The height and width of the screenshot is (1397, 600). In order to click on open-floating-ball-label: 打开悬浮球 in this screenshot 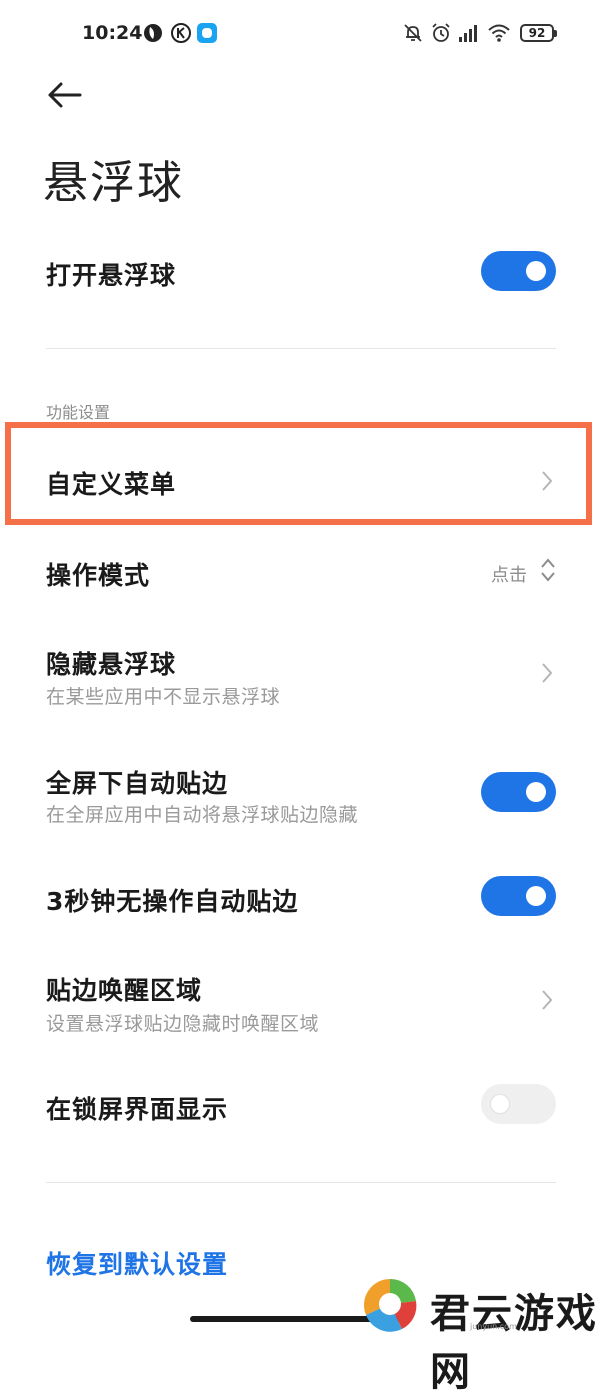, I will do `click(111, 275)`.